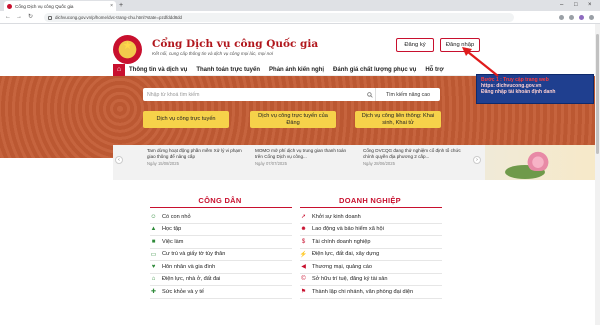 This screenshot has width=600, height=325. What do you see at coordinates (119, 160) in the screenshot?
I see `news-prev-icon: ‹` at bounding box center [119, 160].